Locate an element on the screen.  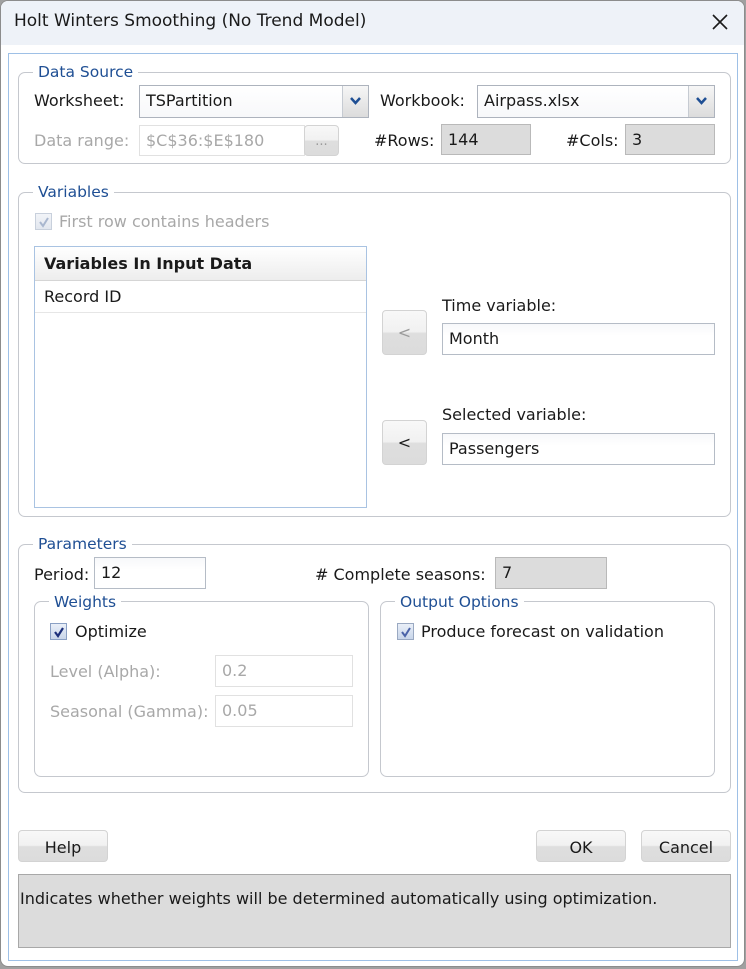
worksheet-dropdown-button is located at coordinates (355, 101).